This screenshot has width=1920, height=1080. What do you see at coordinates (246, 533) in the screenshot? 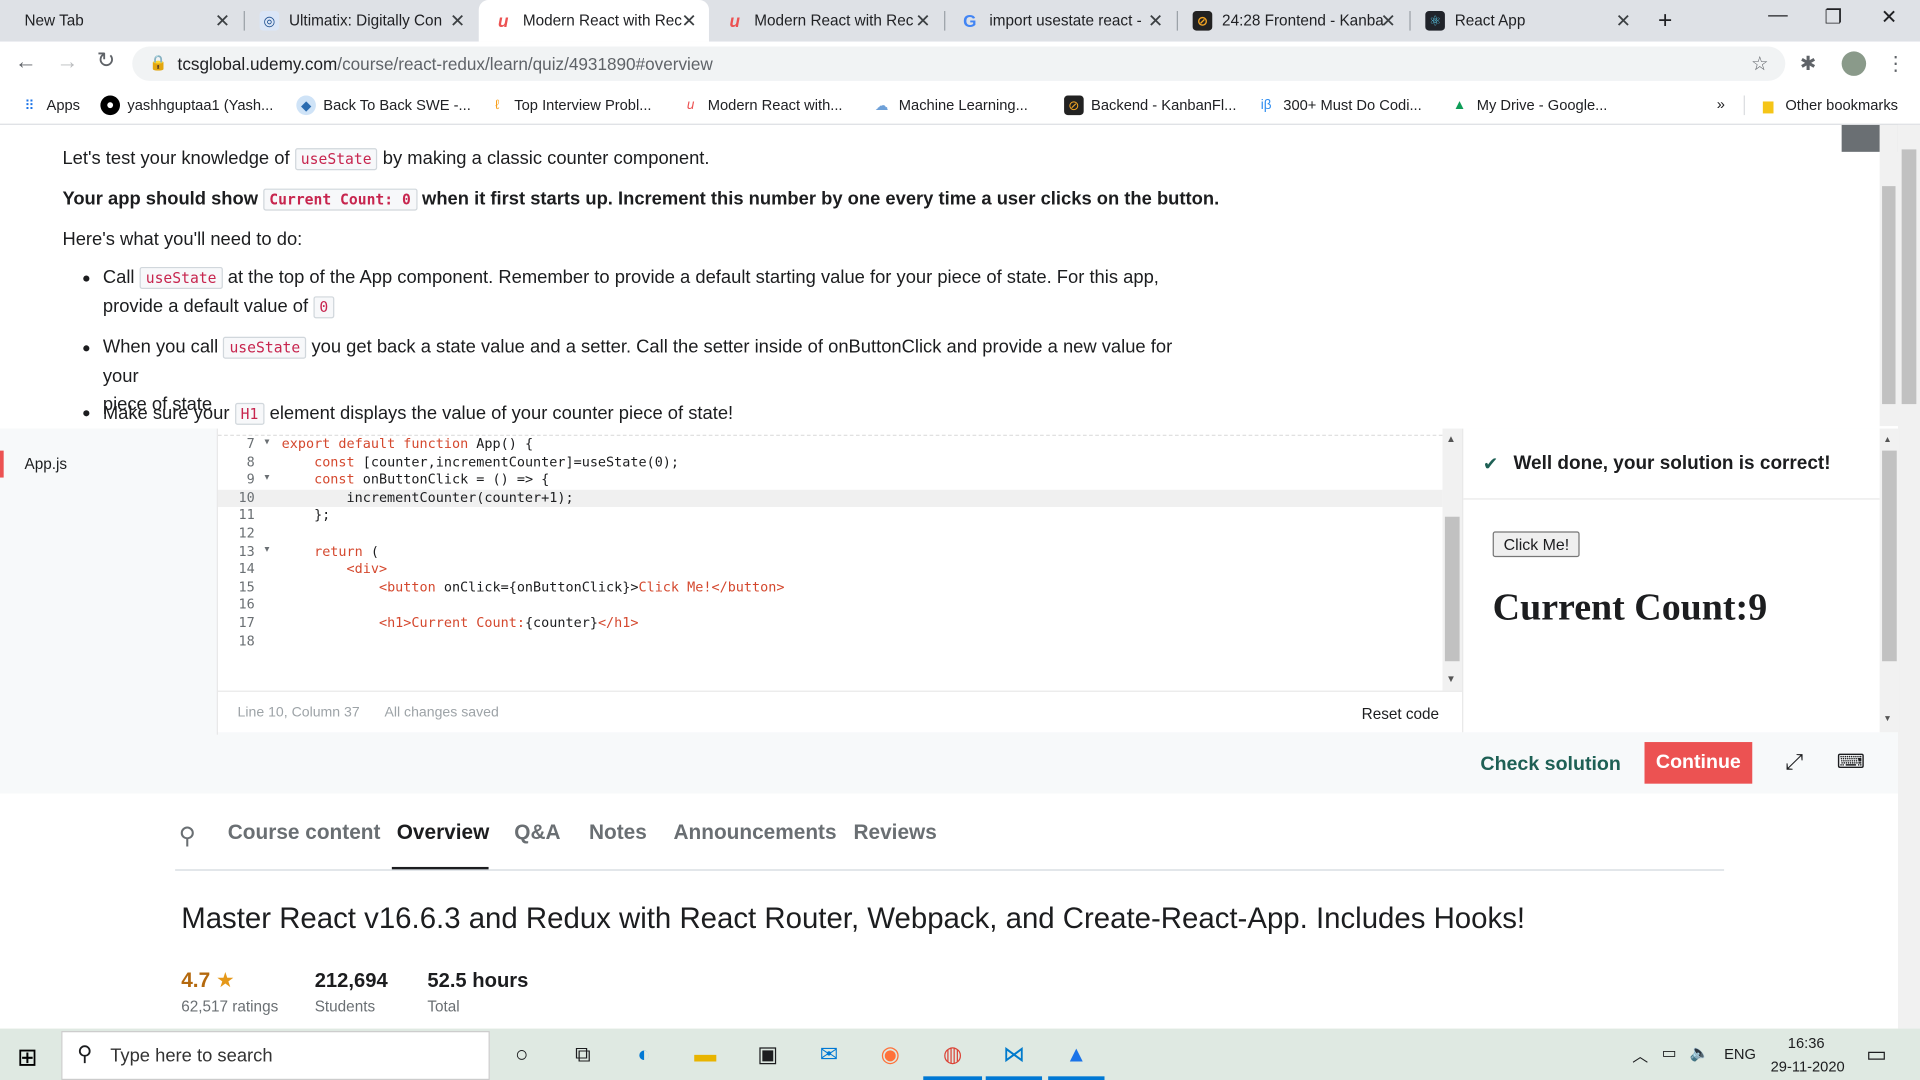
I see `line-number: 12` at bounding box center [246, 533].